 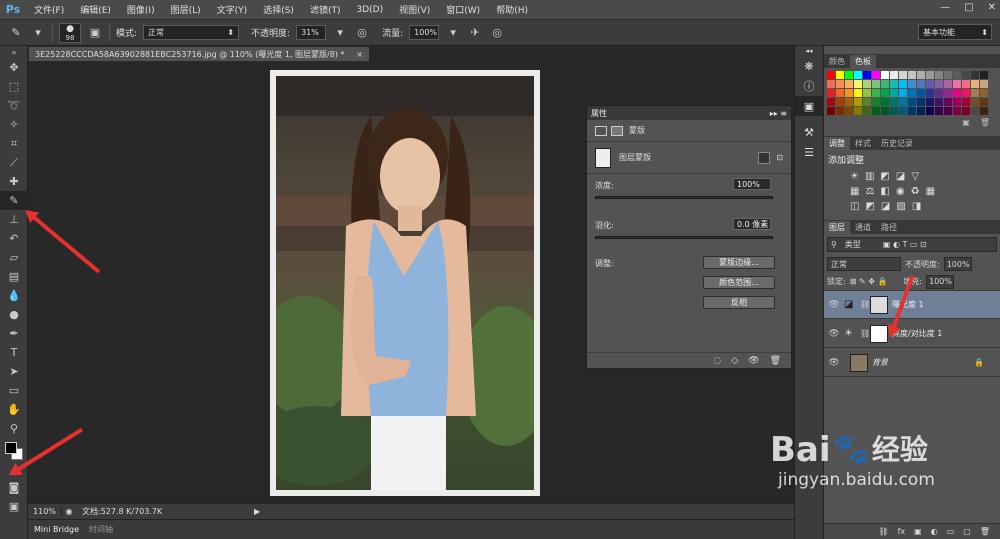 I want to click on panel-menu-icon: ▸▸ ≡, so click(x=780, y=113).